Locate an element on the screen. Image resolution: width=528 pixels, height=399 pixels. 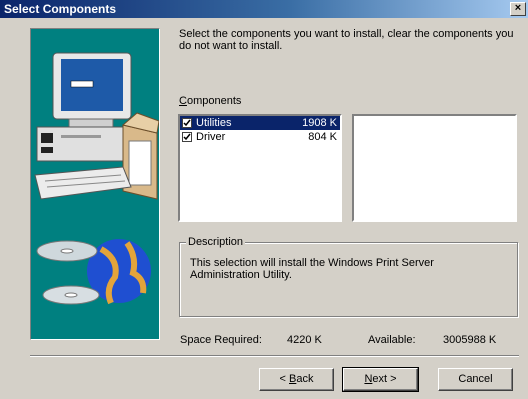
components-label: Components is located at coordinates (210, 101).